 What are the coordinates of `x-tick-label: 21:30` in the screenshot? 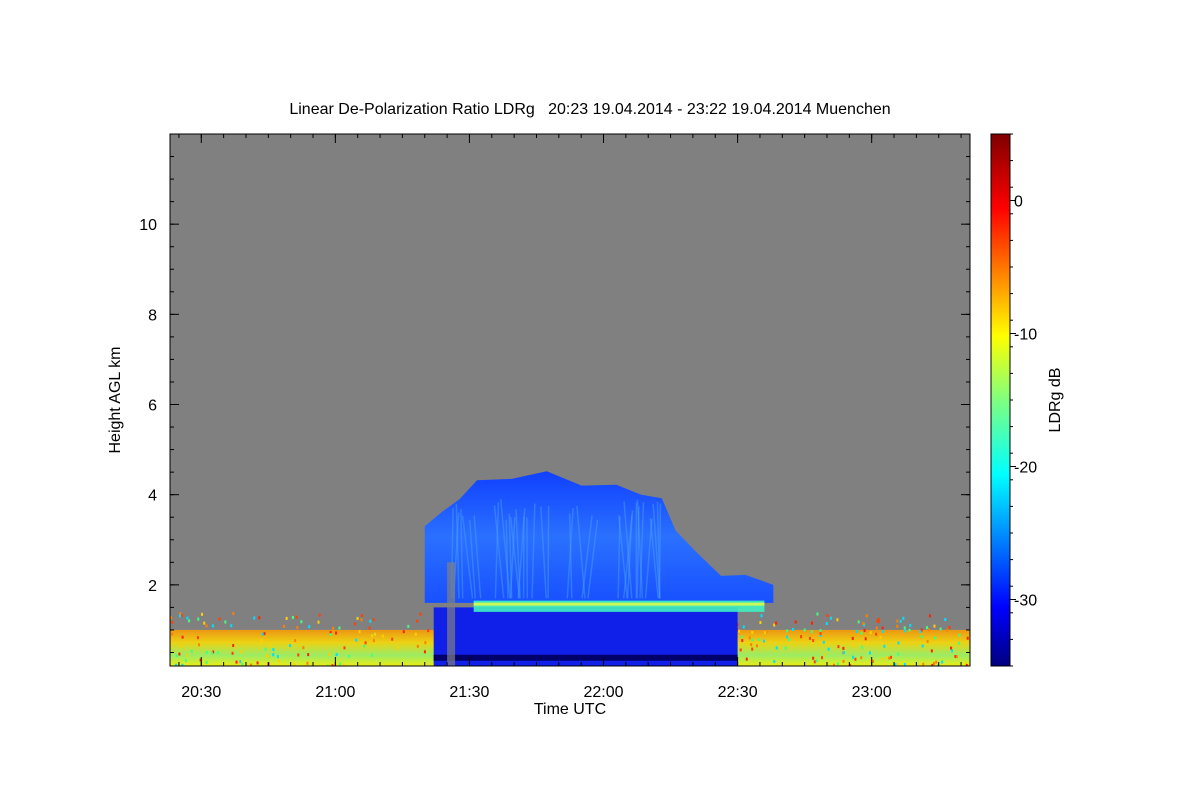 It's located at (469, 692).